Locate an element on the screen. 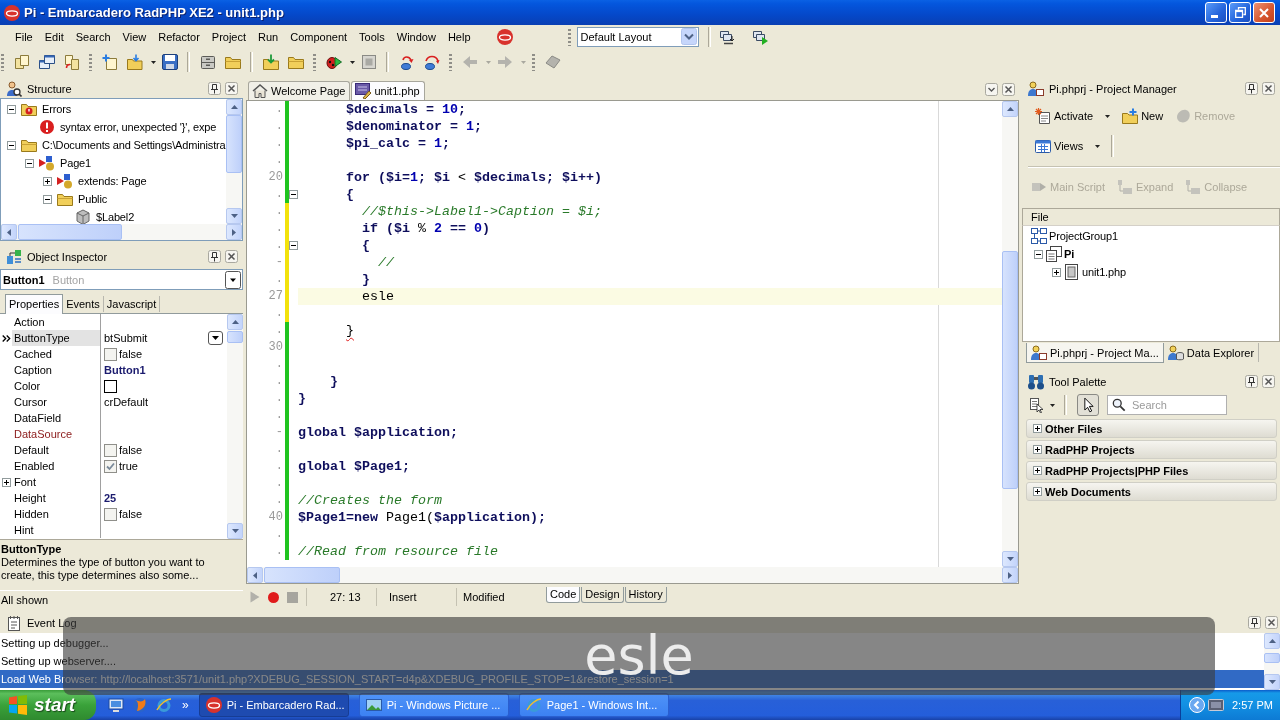  horizontal-scrollbar is located at coordinates (121, 232).